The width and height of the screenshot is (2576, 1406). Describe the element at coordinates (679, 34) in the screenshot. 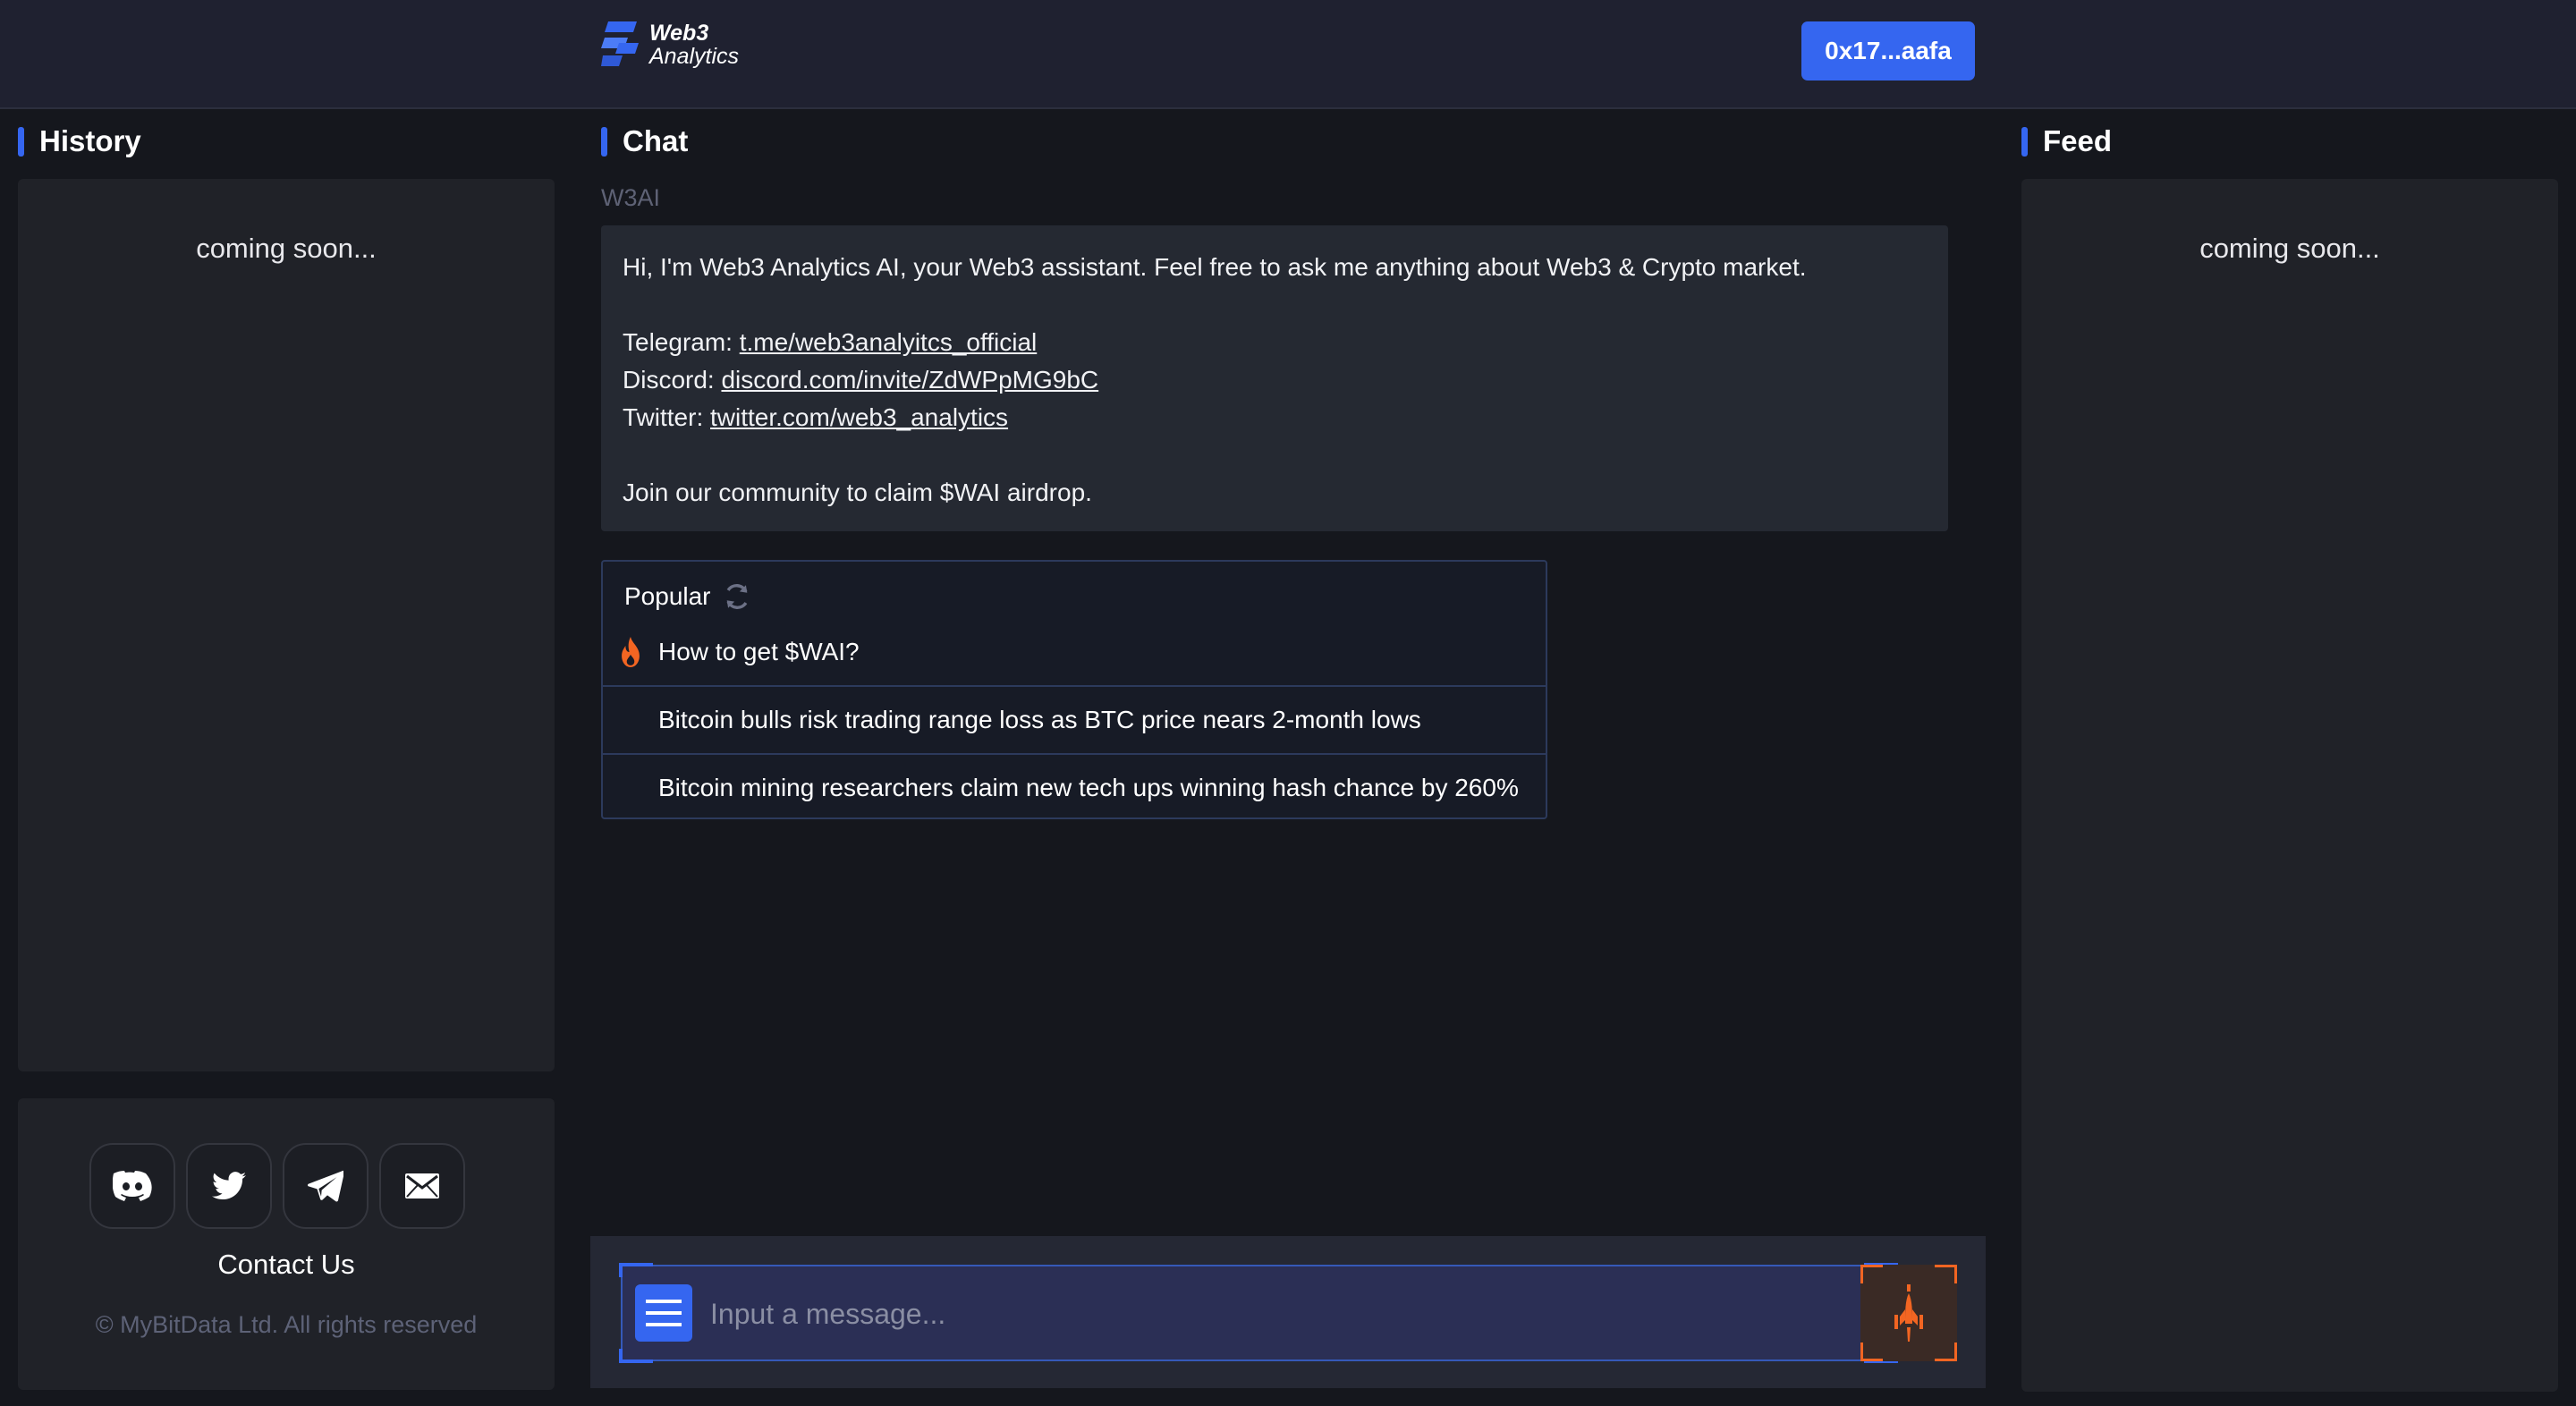

I see `logo-text-line1: Web3` at that location.